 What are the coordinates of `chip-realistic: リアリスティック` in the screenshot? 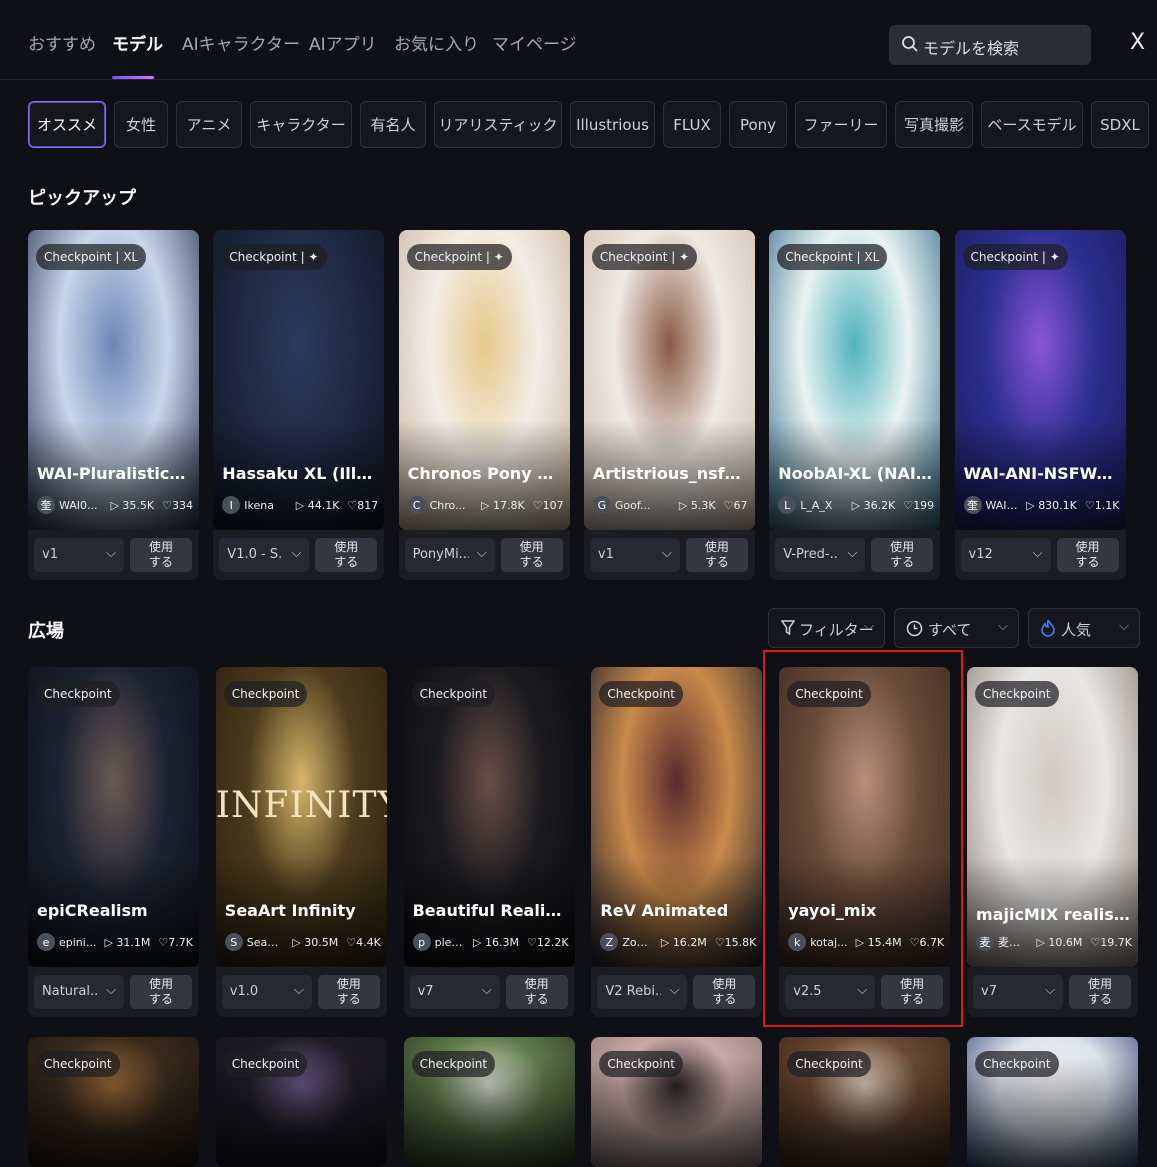 It's located at (498, 124).